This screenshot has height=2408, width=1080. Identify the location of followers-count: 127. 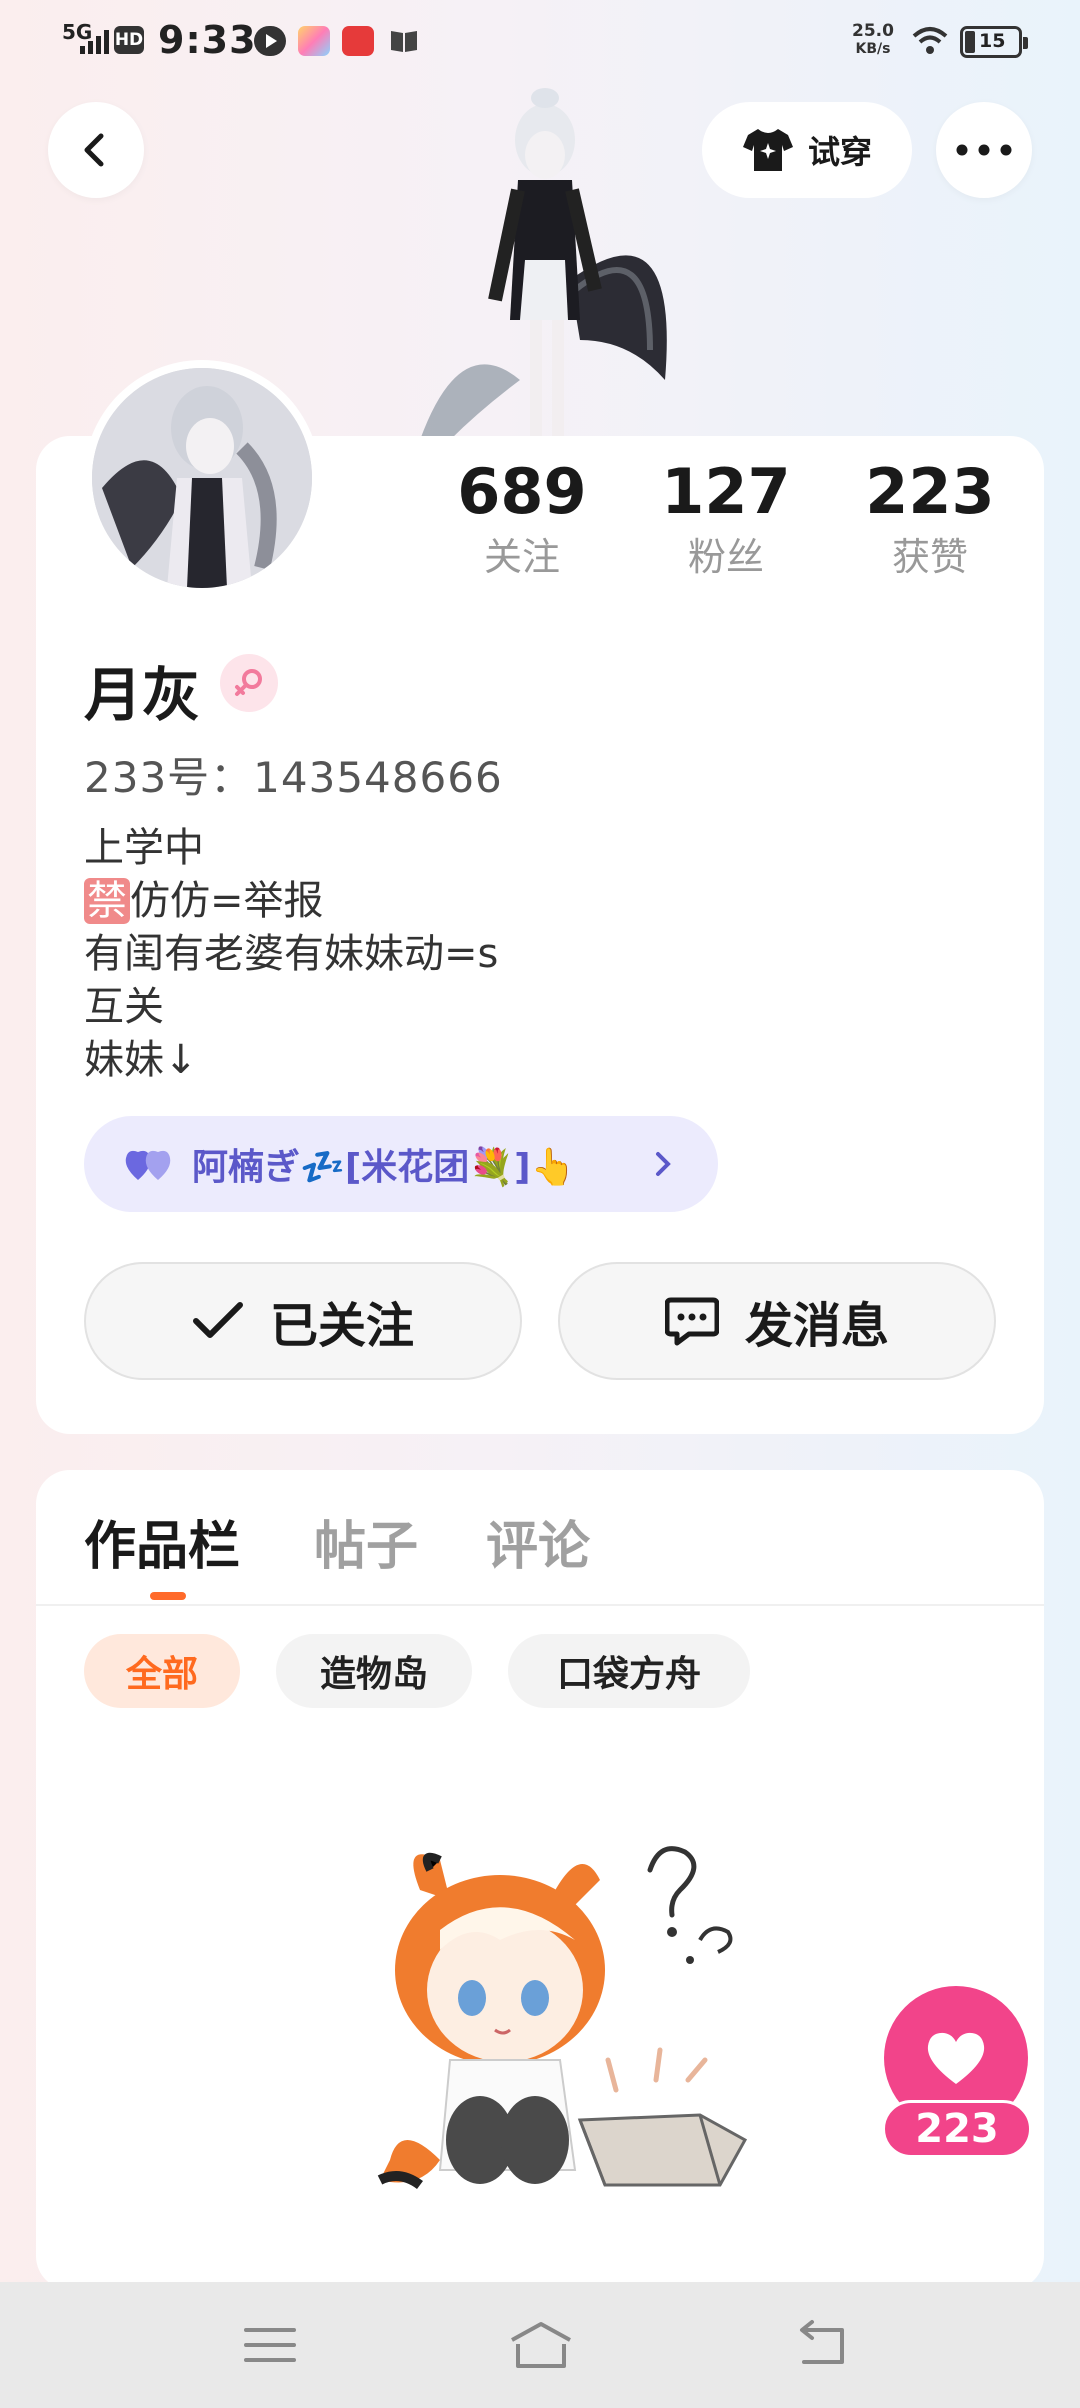
(726, 491).